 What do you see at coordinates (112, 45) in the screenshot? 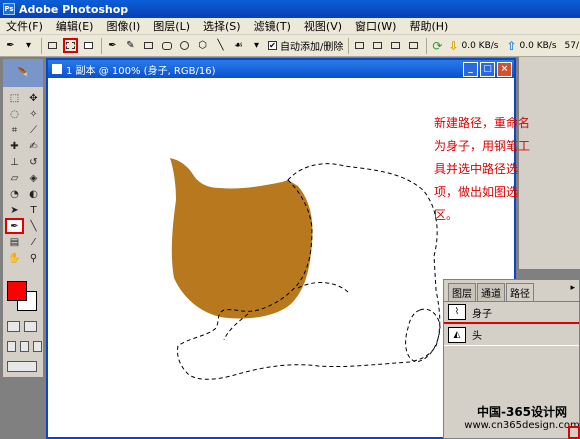
I see `pen-icon: ✒` at bounding box center [112, 45].